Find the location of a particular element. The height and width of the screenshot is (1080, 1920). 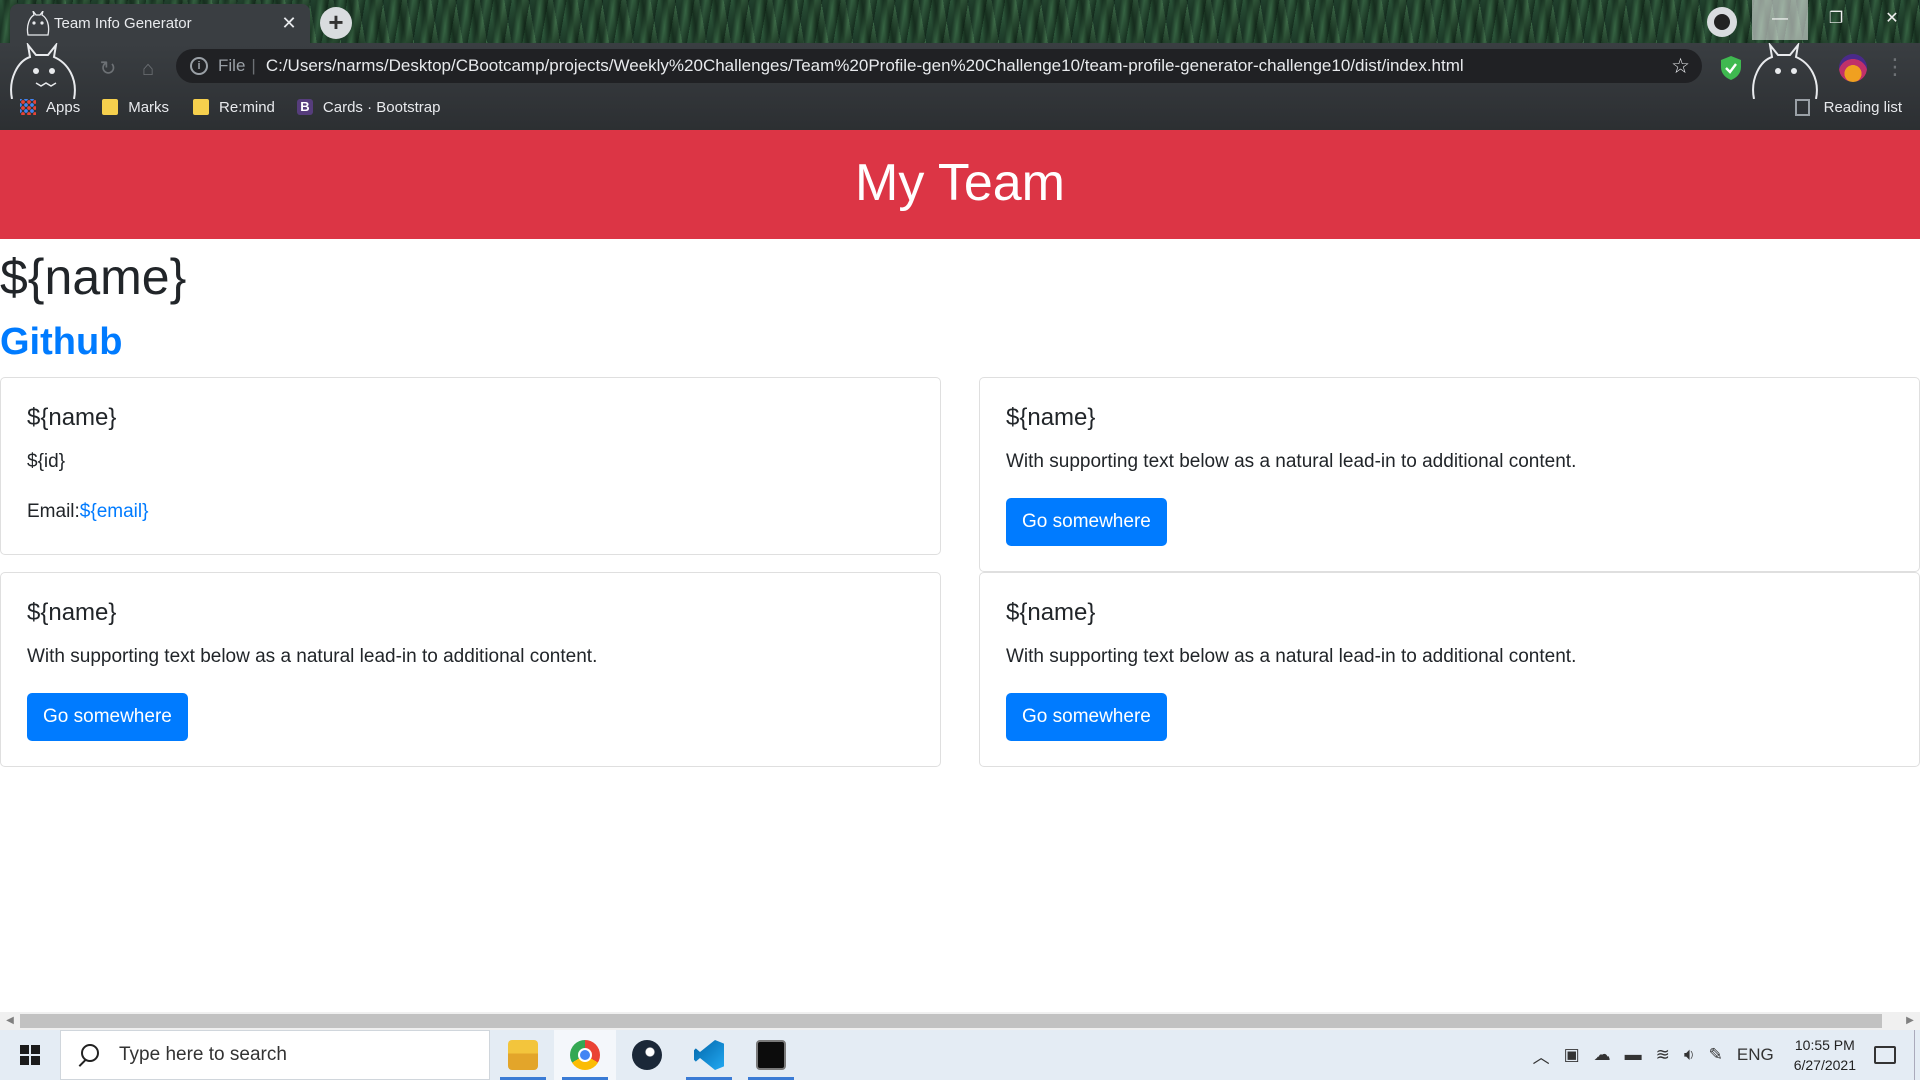

windows-logo-icon is located at coordinates (30, 1055).